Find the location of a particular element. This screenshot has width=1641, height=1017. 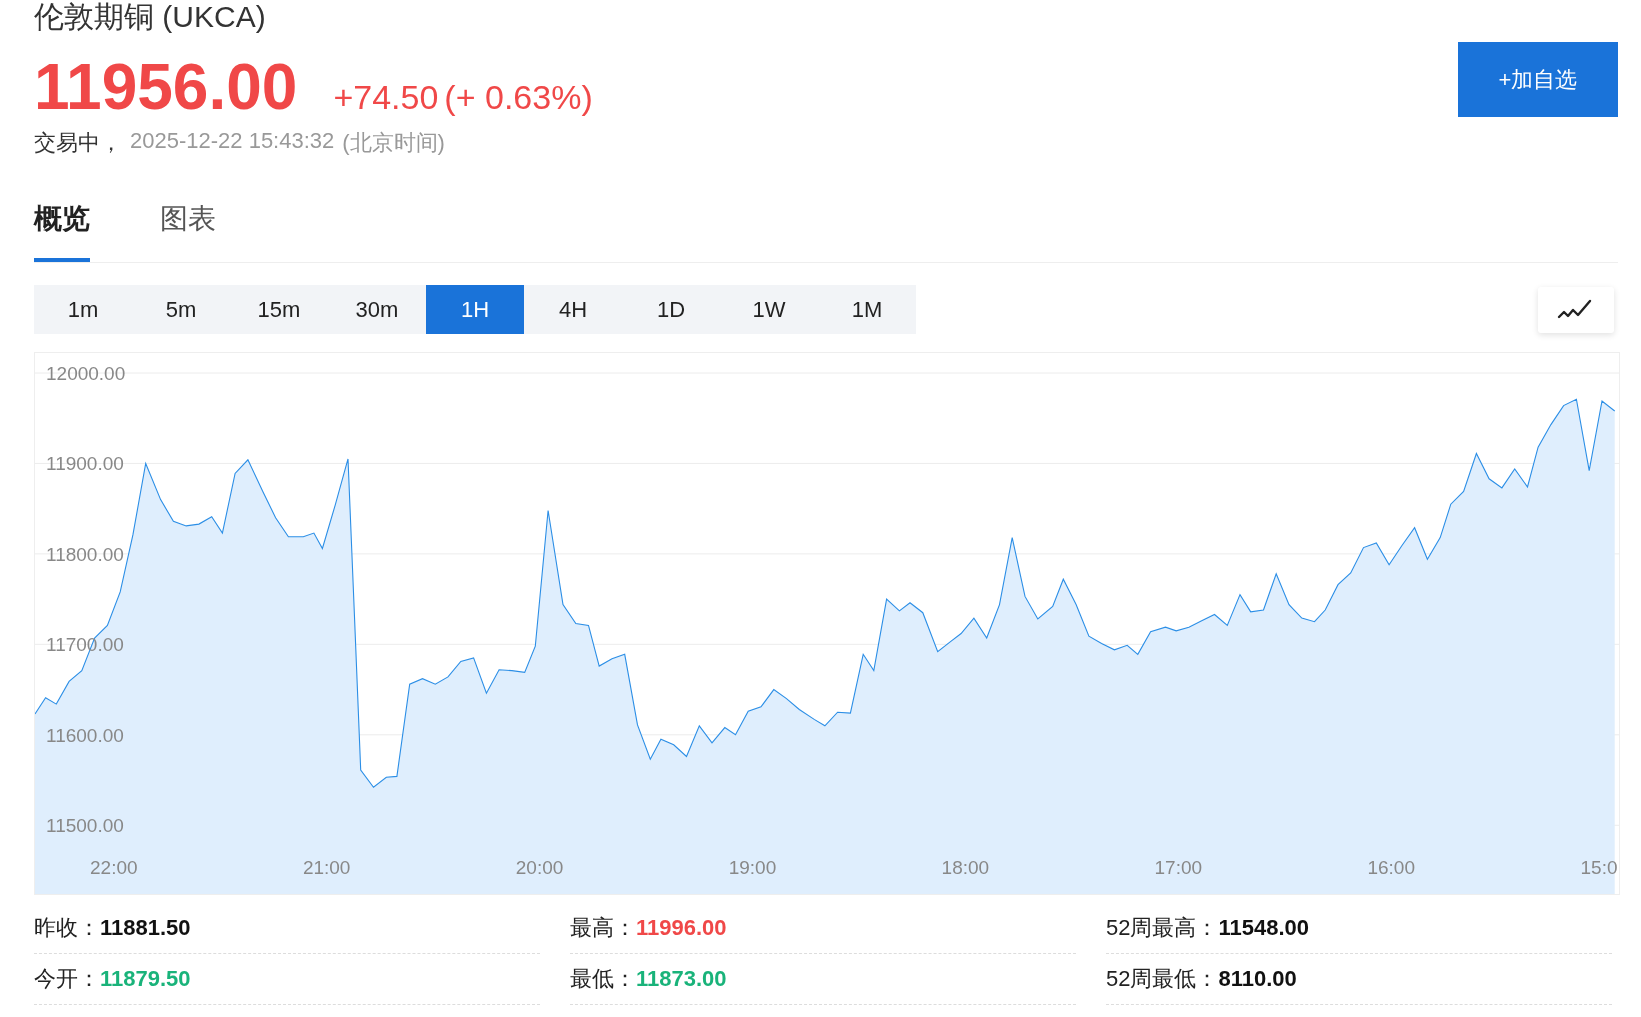

stat-value: 11996.00 is located at coordinates (681, 928).